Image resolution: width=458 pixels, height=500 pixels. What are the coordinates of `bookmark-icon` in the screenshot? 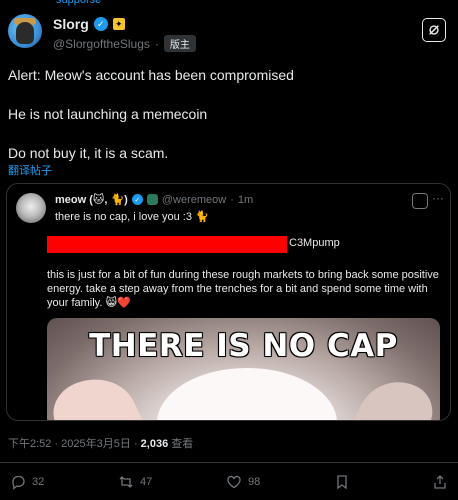 It's located at (342, 482).